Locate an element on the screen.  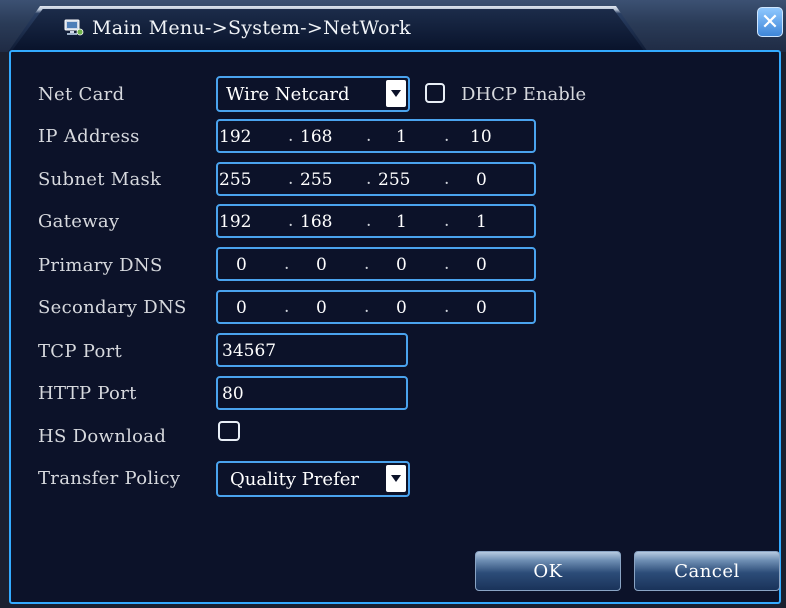
primary-dns-label: Primary DNS is located at coordinates (100, 265).